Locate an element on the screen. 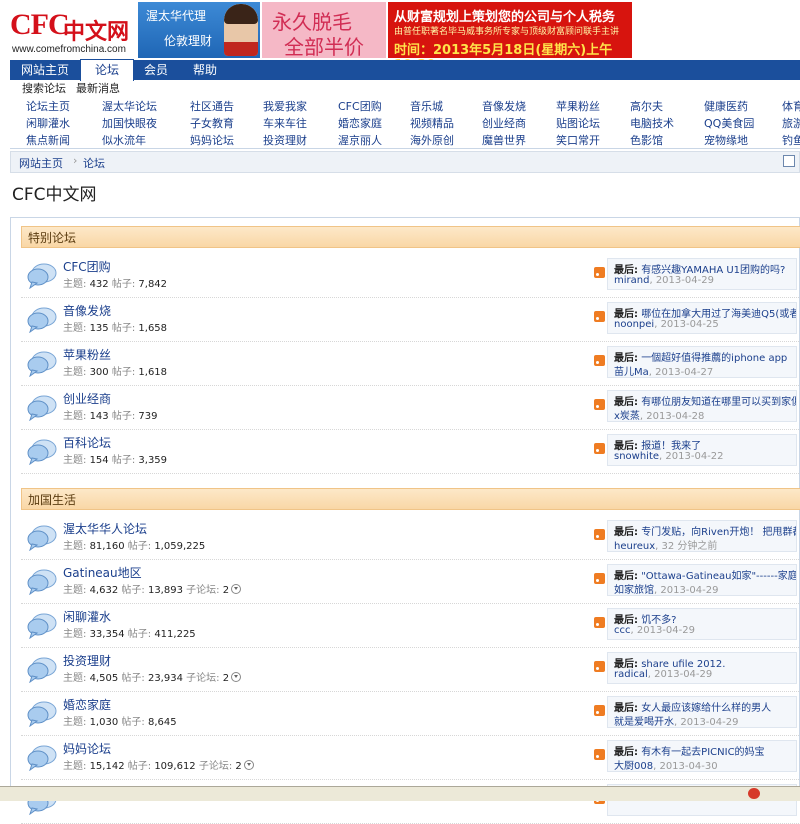 This screenshot has height=824, width=800. last-post-user-link: noonpei is located at coordinates (634, 324).